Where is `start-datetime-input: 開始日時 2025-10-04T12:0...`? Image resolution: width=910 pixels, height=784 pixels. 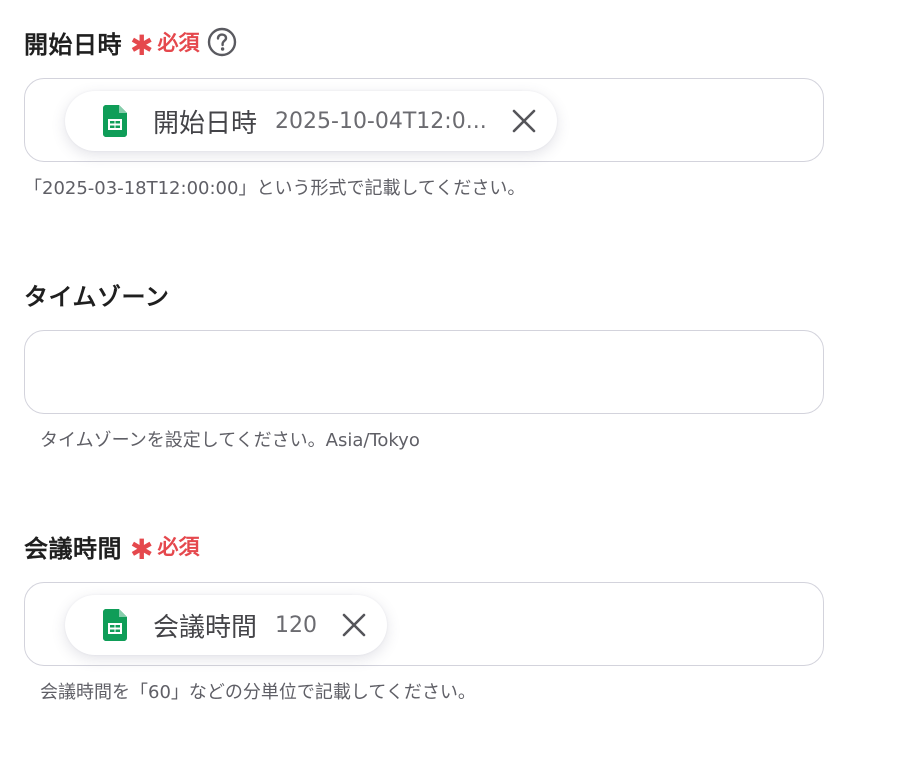 start-datetime-input: 開始日時 2025-10-04T12:0... is located at coordinates (424, 120).